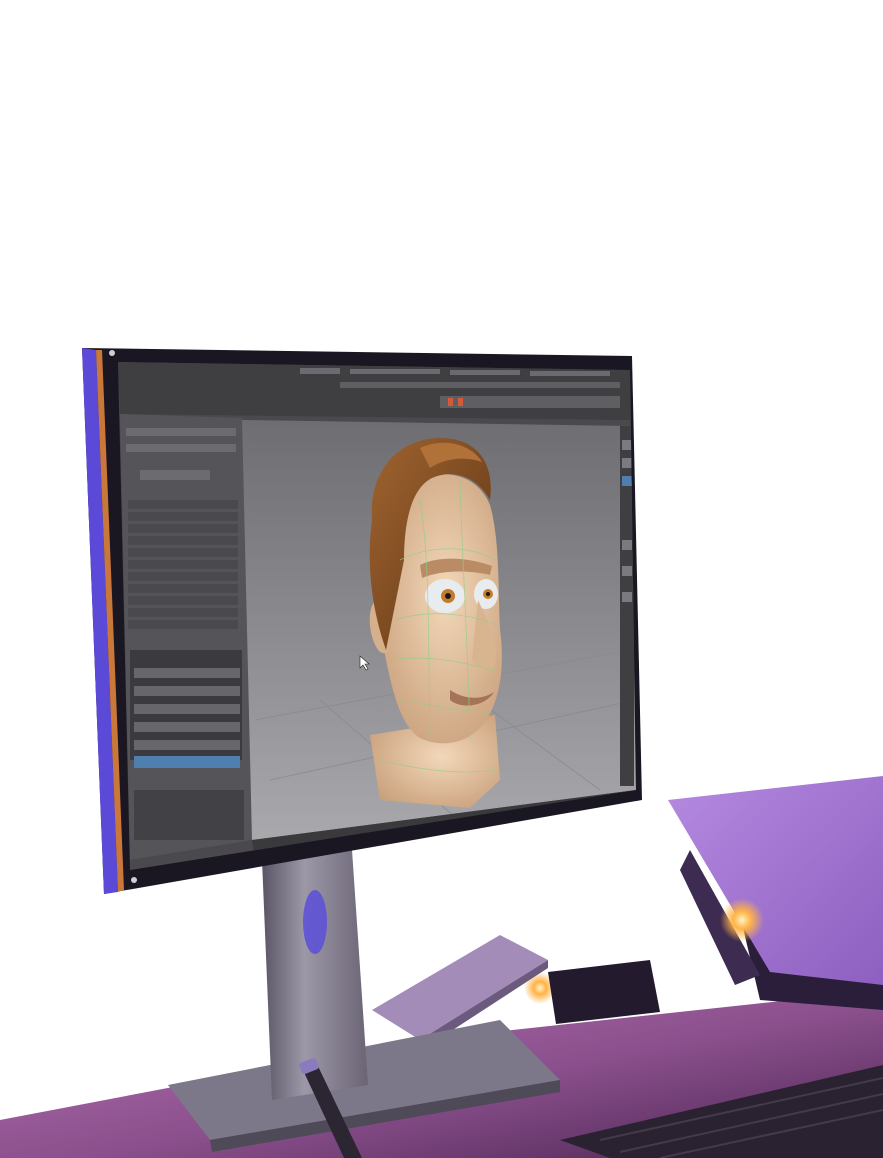 The height and width of the screenshot is (1158, 883). I want to click on character-head-model, so click(435, 623).